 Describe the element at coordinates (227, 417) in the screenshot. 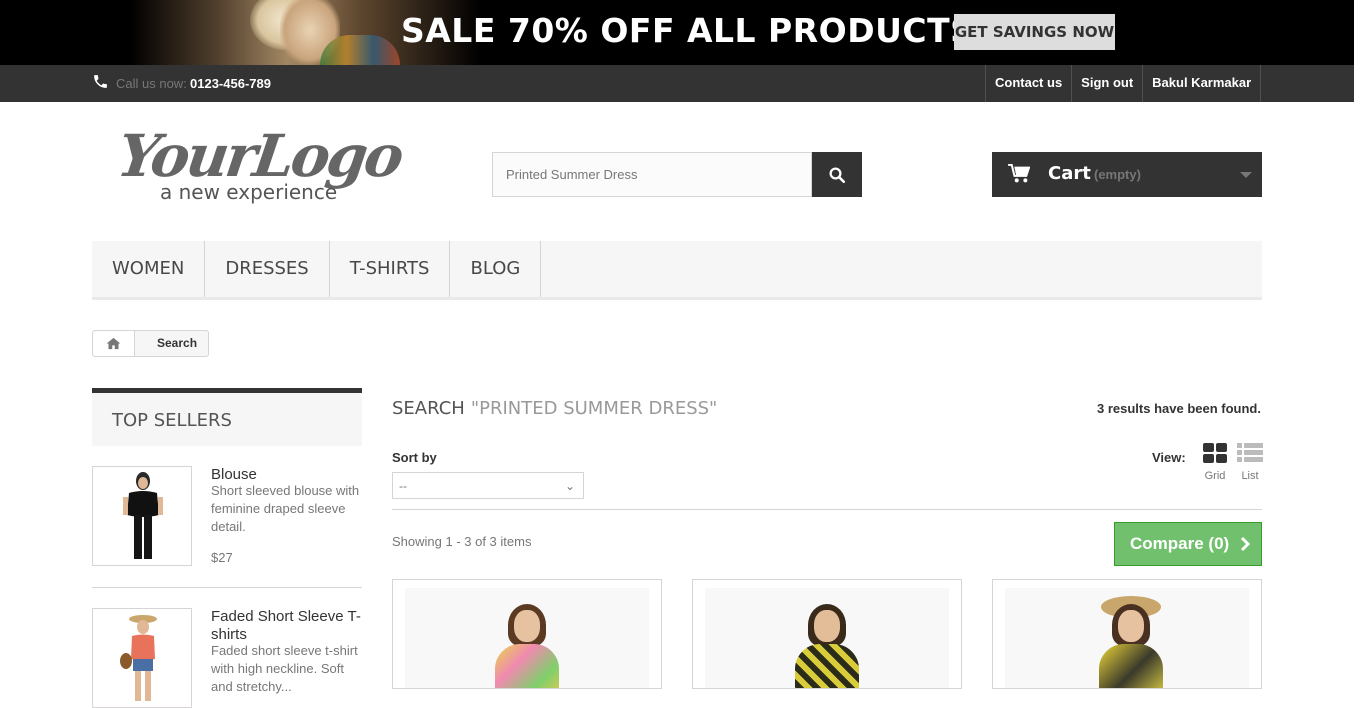

I see `top-sellers-title: TOP SELLERS` at that location.